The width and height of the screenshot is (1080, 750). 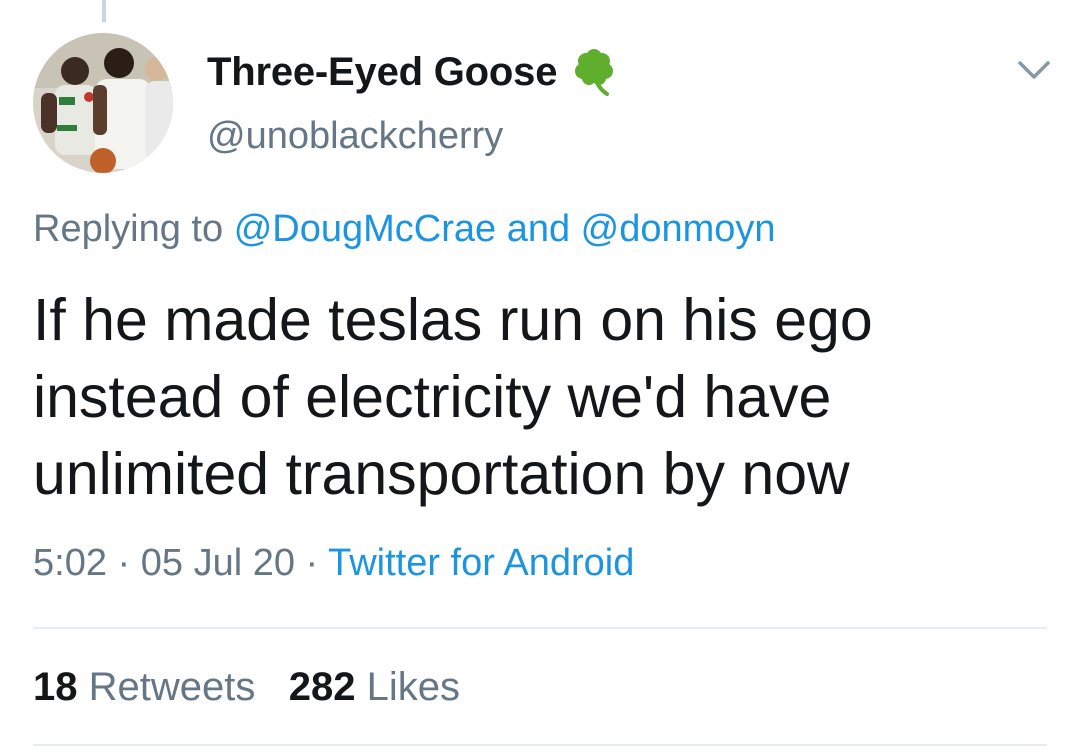 I want to click on retweets-stat: 18 Retweets, so click(x=150, y=687).